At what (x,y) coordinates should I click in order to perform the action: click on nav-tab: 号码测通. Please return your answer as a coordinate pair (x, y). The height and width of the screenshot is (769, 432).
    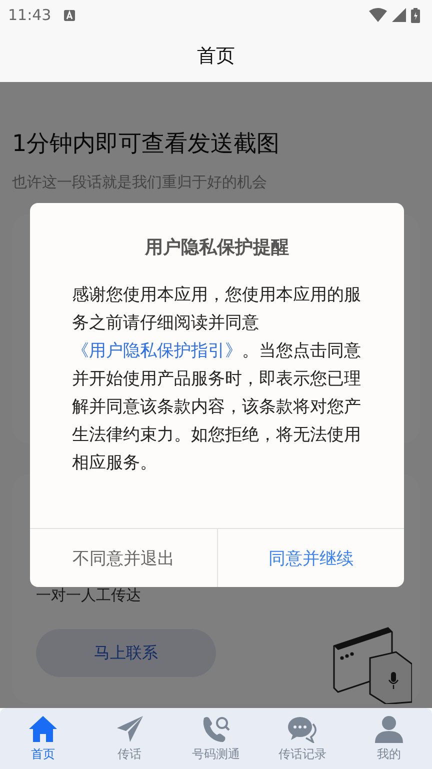
    Looking at the image, I should click on (216, 738).